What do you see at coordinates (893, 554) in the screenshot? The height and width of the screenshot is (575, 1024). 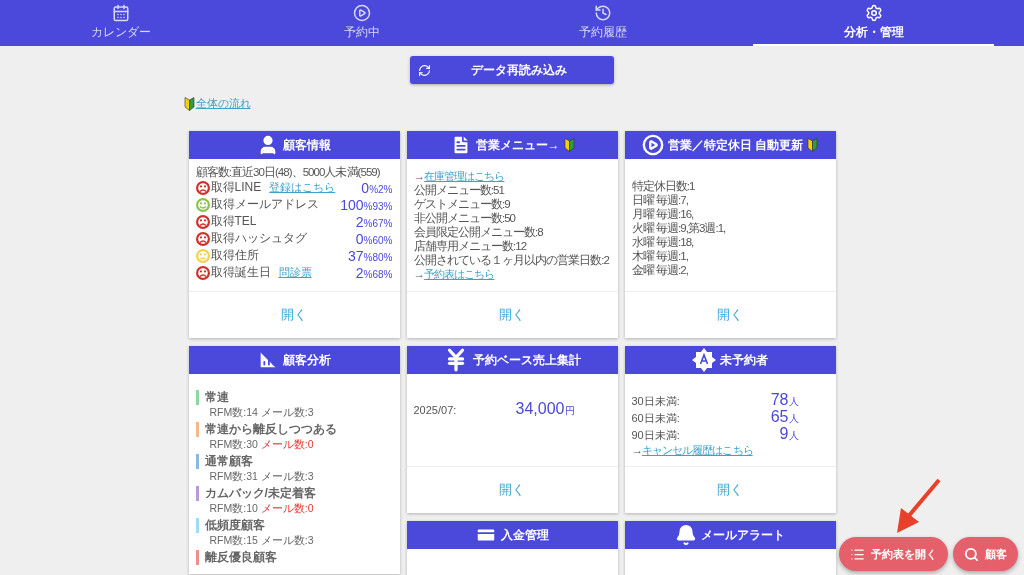 I see `open-schedule-button: 予約表を開く` at bounding box center [893, 554].